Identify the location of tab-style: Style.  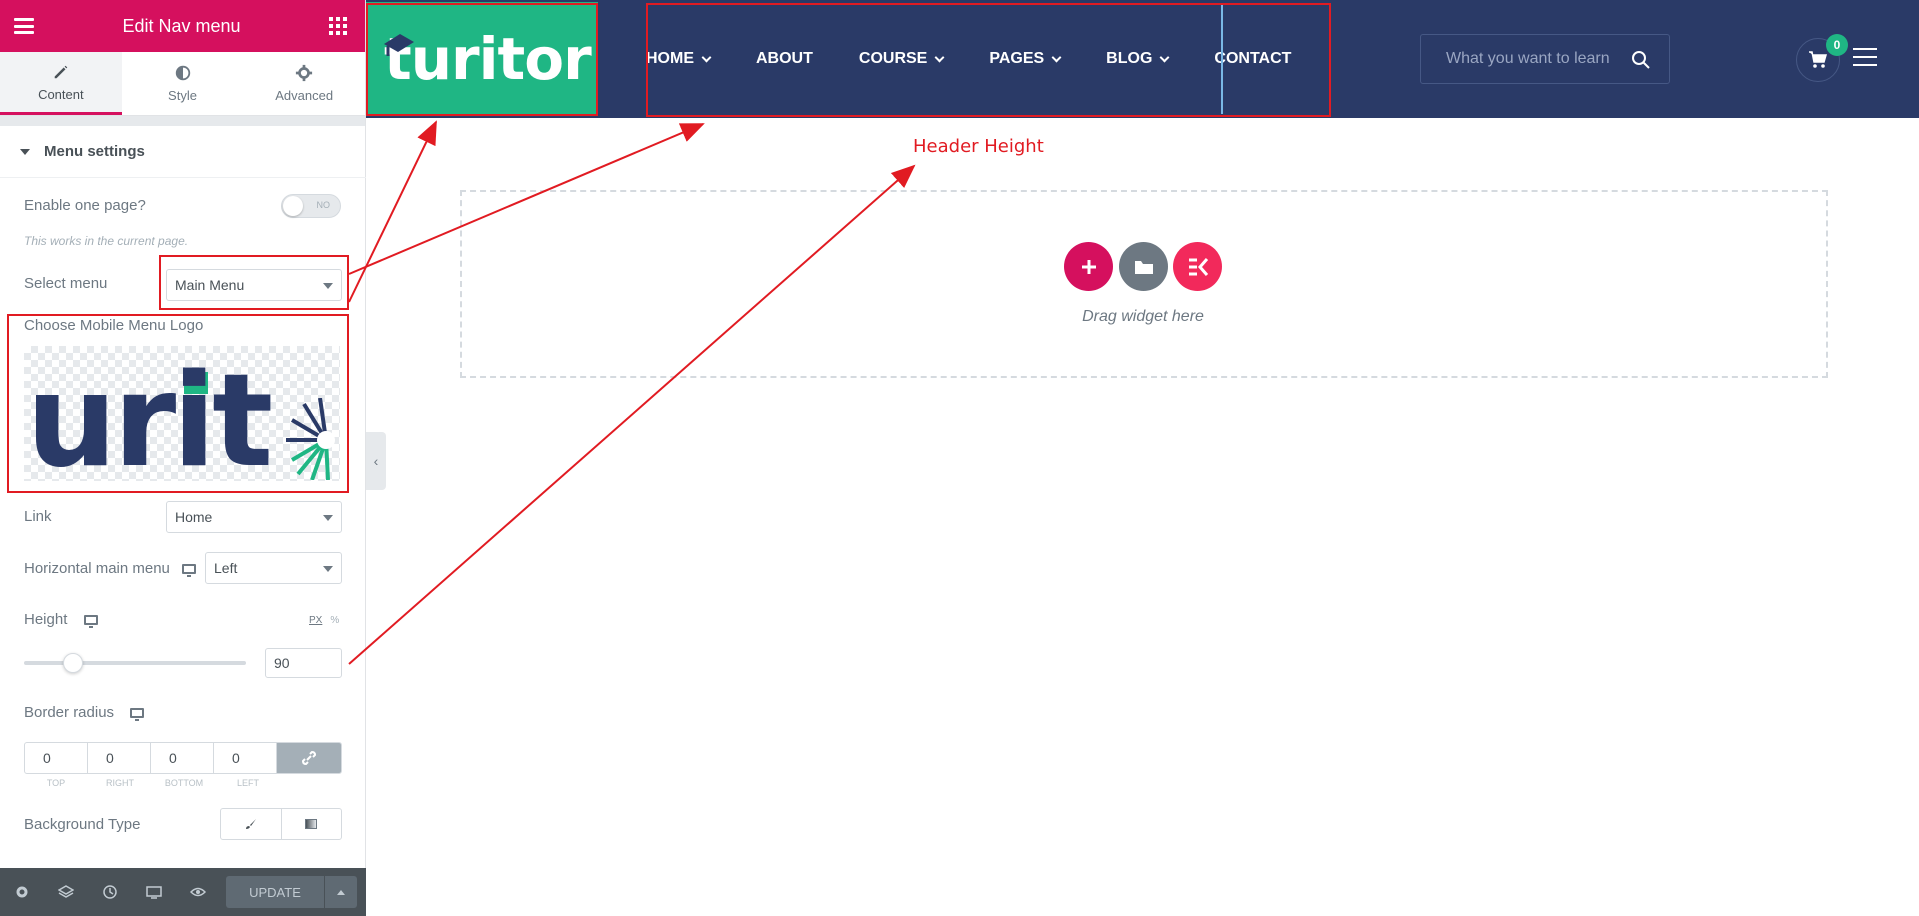
(183, 83).